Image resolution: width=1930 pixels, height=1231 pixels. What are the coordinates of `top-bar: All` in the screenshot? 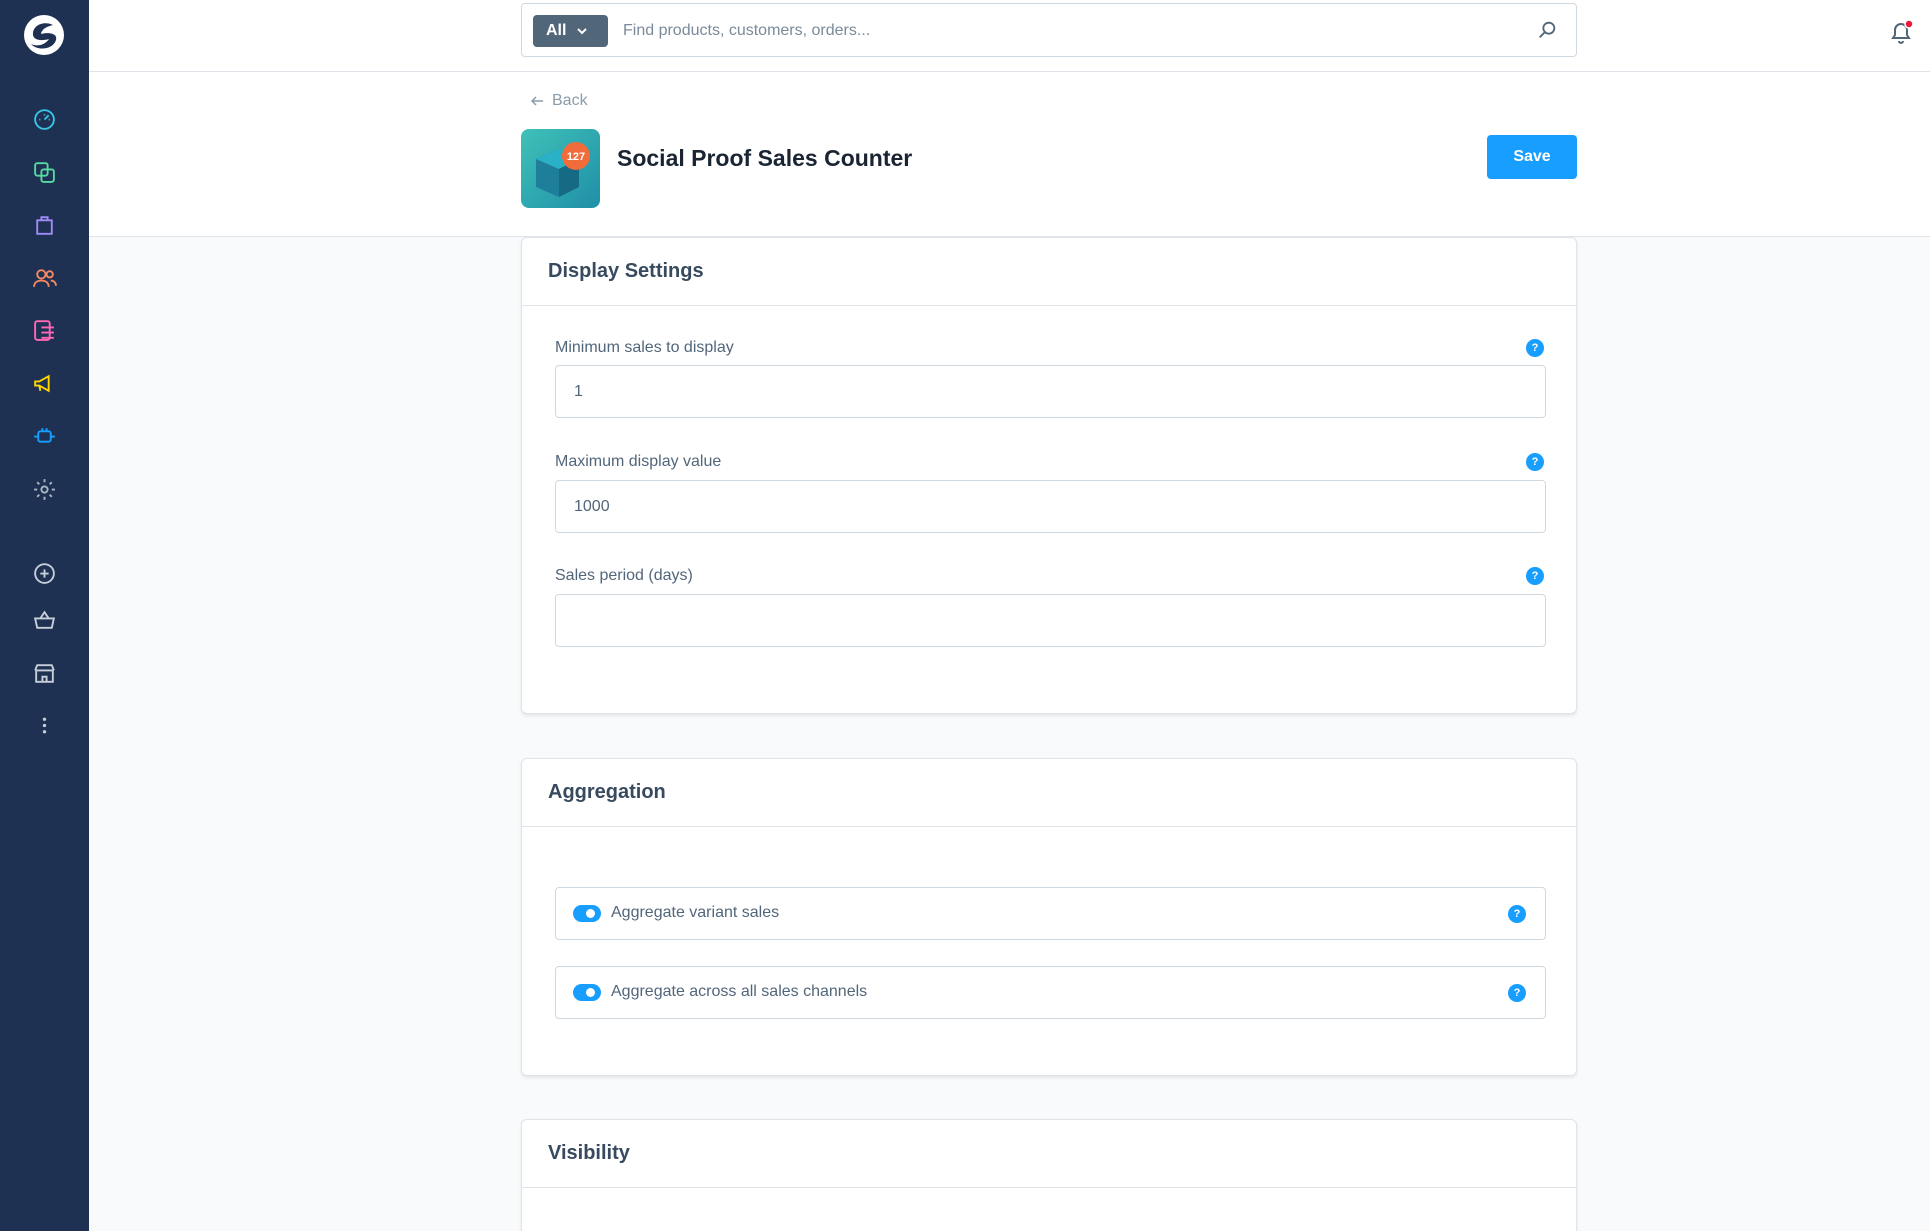 It's located at (1009, 36).